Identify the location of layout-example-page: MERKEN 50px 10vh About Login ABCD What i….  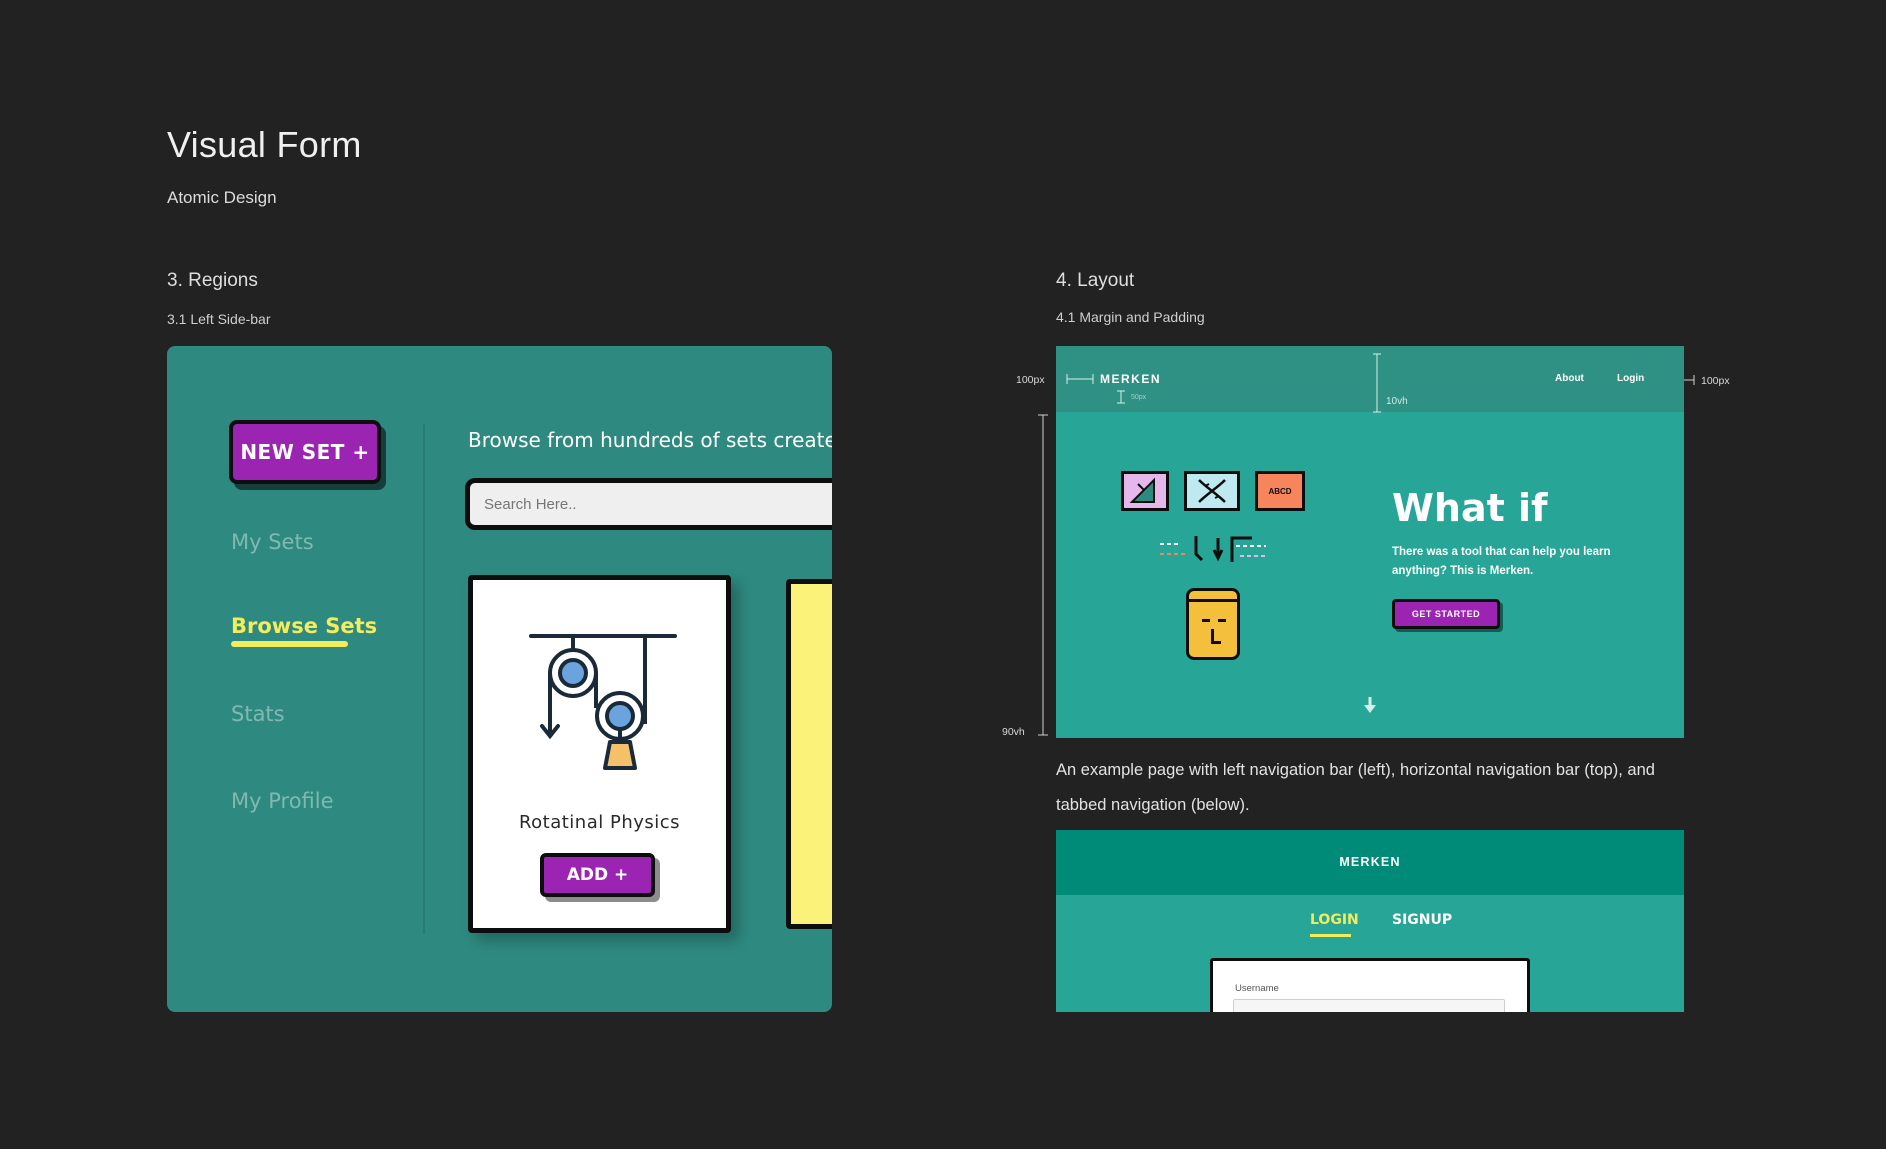
(1370, 542).